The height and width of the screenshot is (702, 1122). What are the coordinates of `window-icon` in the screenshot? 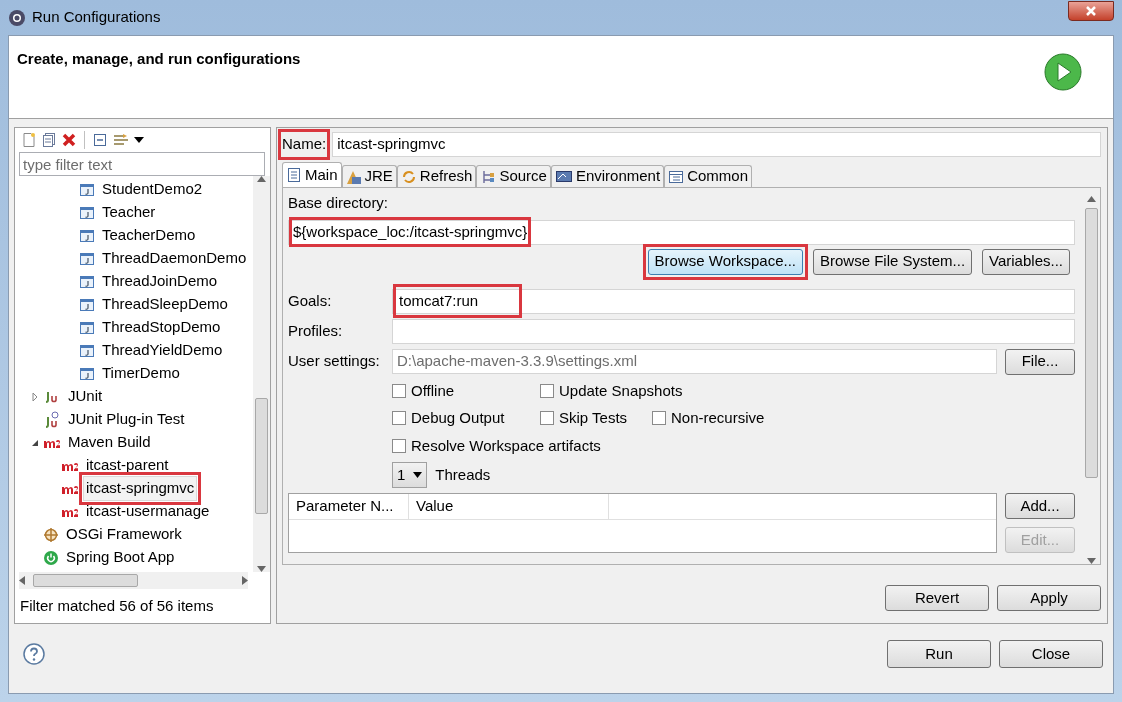 It's located at (676, 176).